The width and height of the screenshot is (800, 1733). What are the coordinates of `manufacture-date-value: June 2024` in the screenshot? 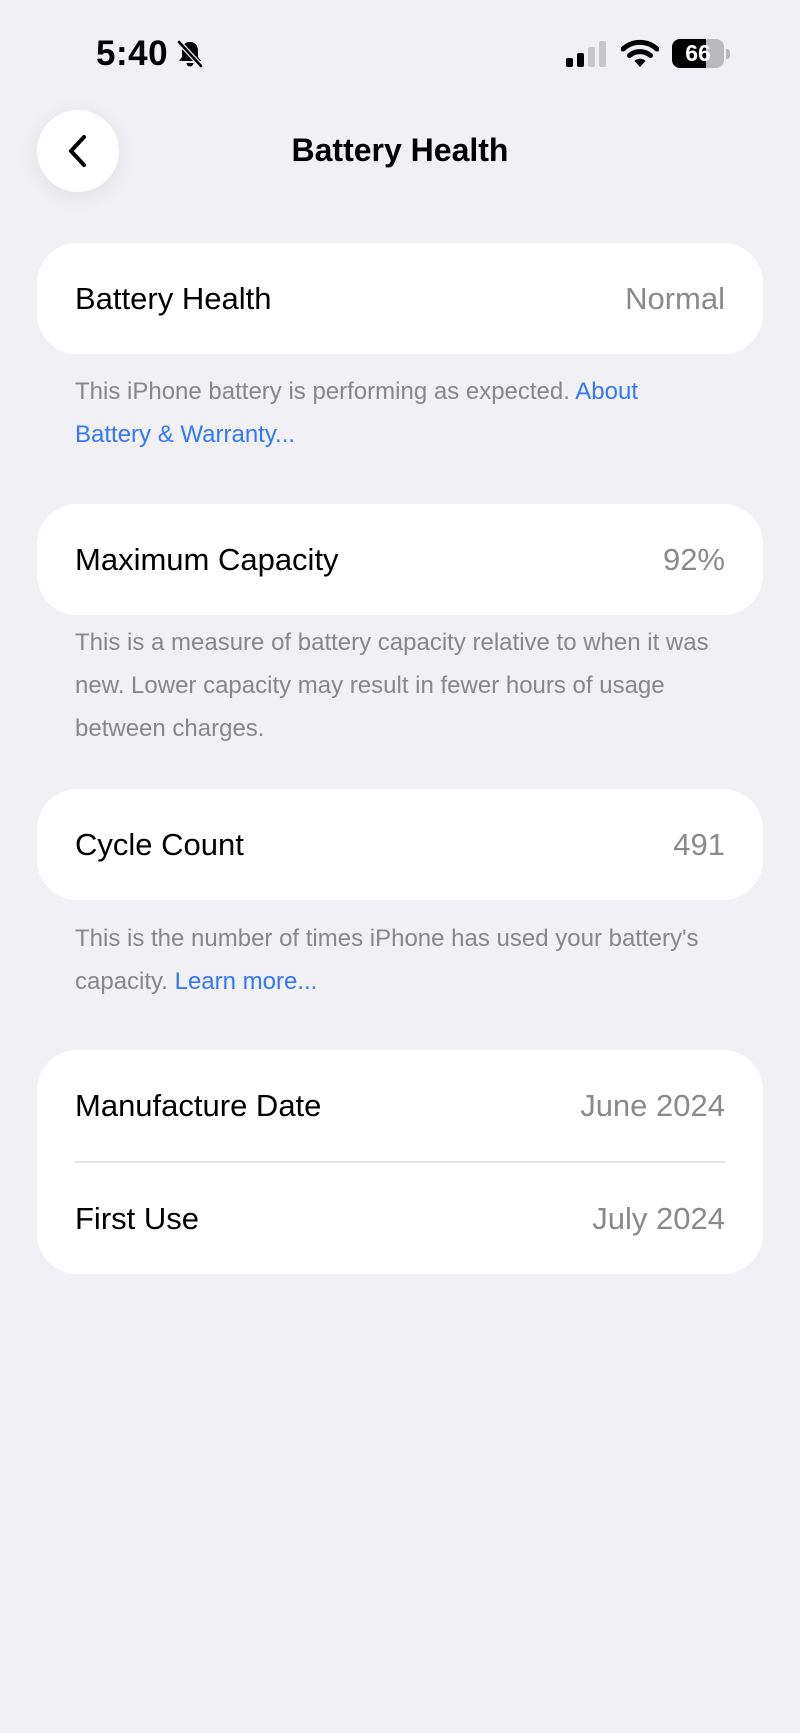 It's located at (652, 1105).